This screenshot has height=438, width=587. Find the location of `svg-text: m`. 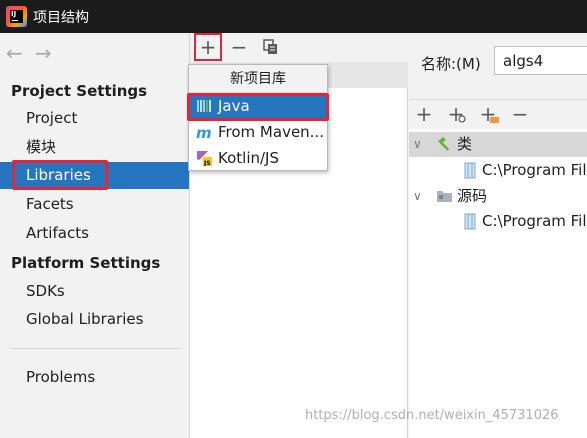

svg-text: m is located at coordinates (204, 132).